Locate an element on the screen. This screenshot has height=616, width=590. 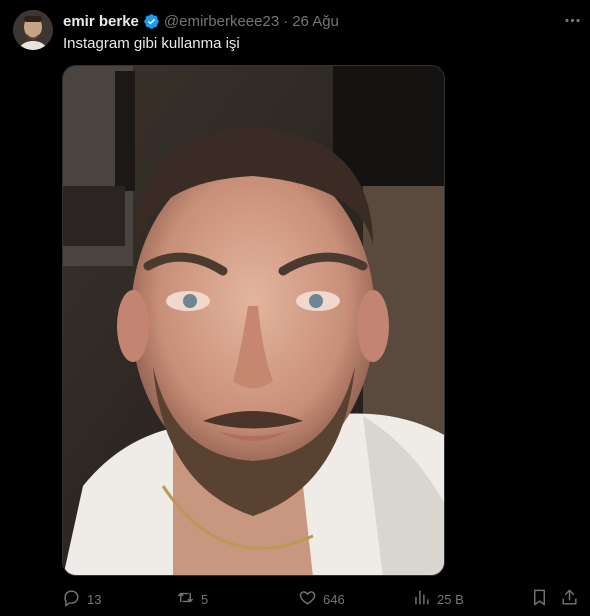
views-icon is located at coordinates (421, 599).